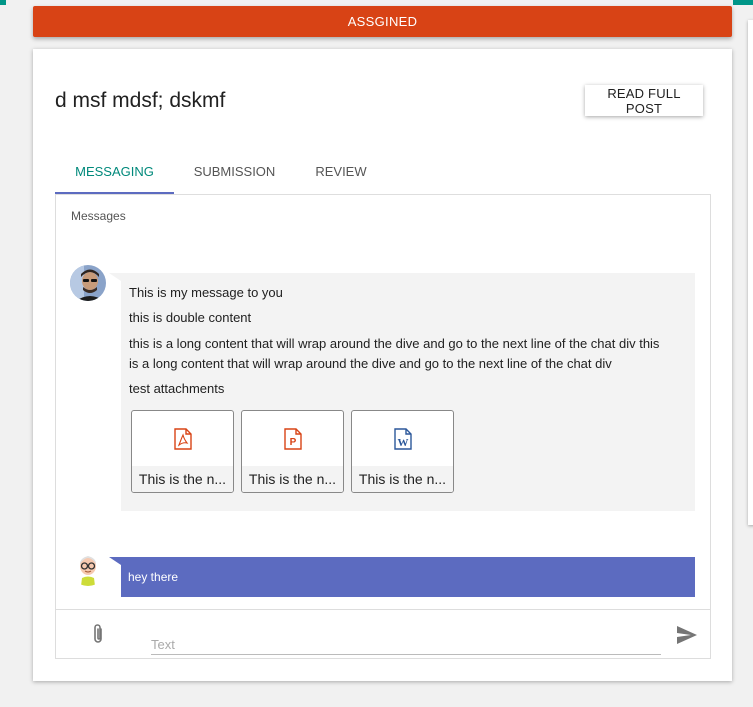  Describe the element at coordinates (382, 21) in the screenshot. I see `status-bar: ASSGINED` at that location.